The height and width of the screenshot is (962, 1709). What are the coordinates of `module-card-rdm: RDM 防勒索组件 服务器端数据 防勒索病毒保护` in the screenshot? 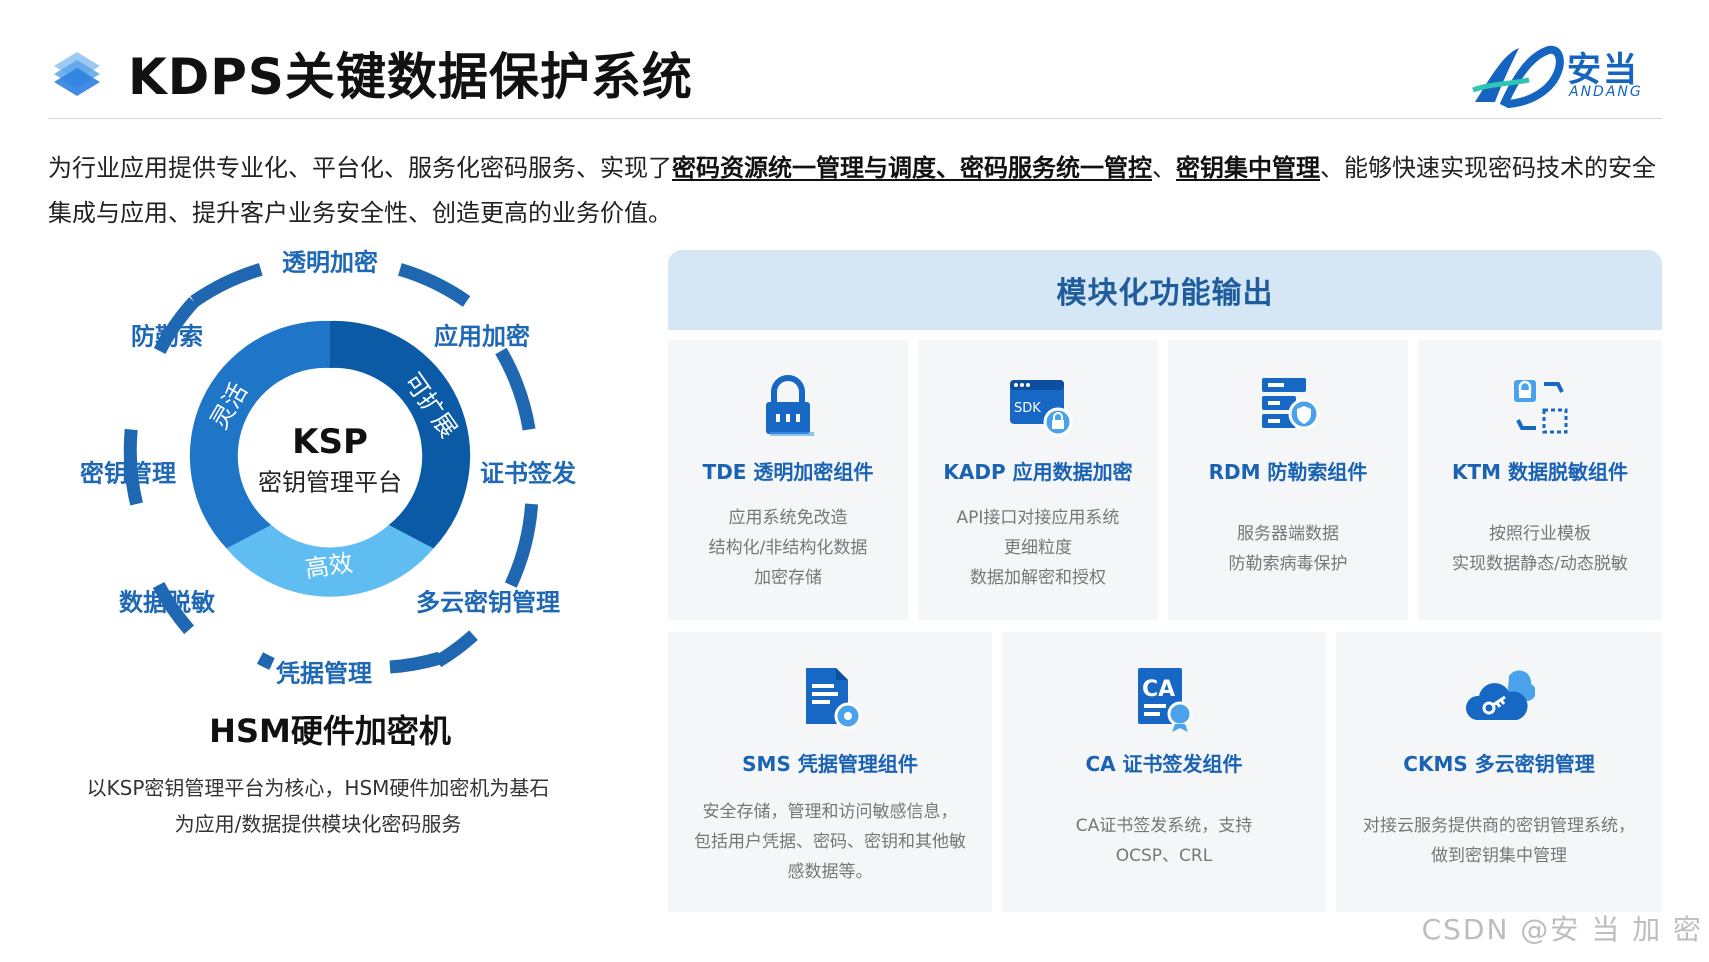 It's located at (1288, 480).